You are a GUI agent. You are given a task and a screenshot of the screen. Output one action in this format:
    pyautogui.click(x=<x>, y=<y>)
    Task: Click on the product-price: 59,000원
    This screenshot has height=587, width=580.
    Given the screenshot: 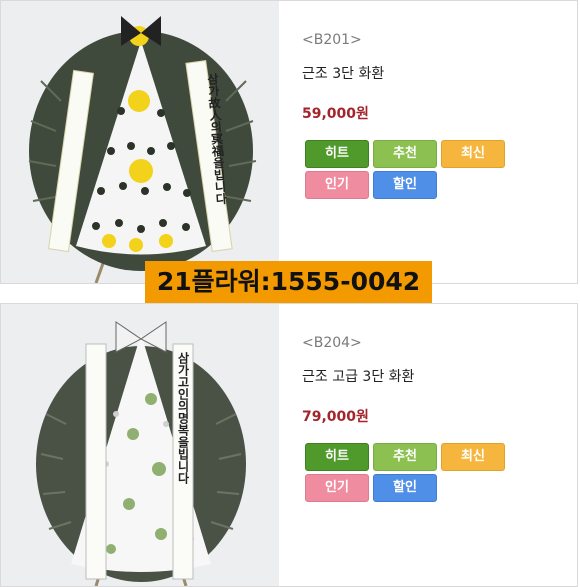 What is the action you would take?
    pyautogui.click(x=335, y=114)
    